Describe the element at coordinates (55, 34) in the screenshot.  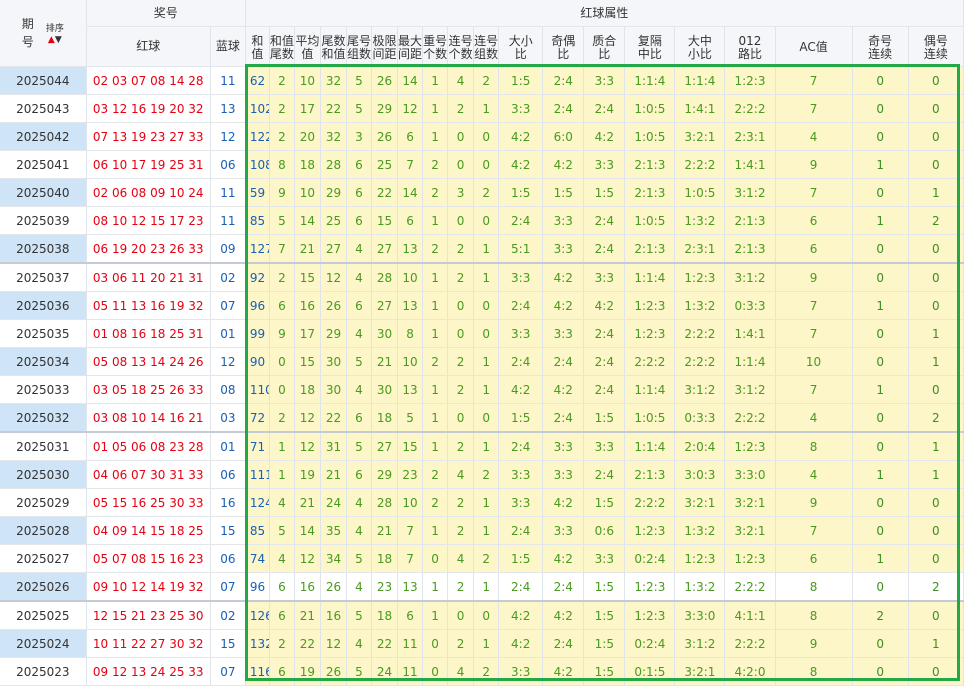
I see `sort-control: 排序 ▲▼` at that location.